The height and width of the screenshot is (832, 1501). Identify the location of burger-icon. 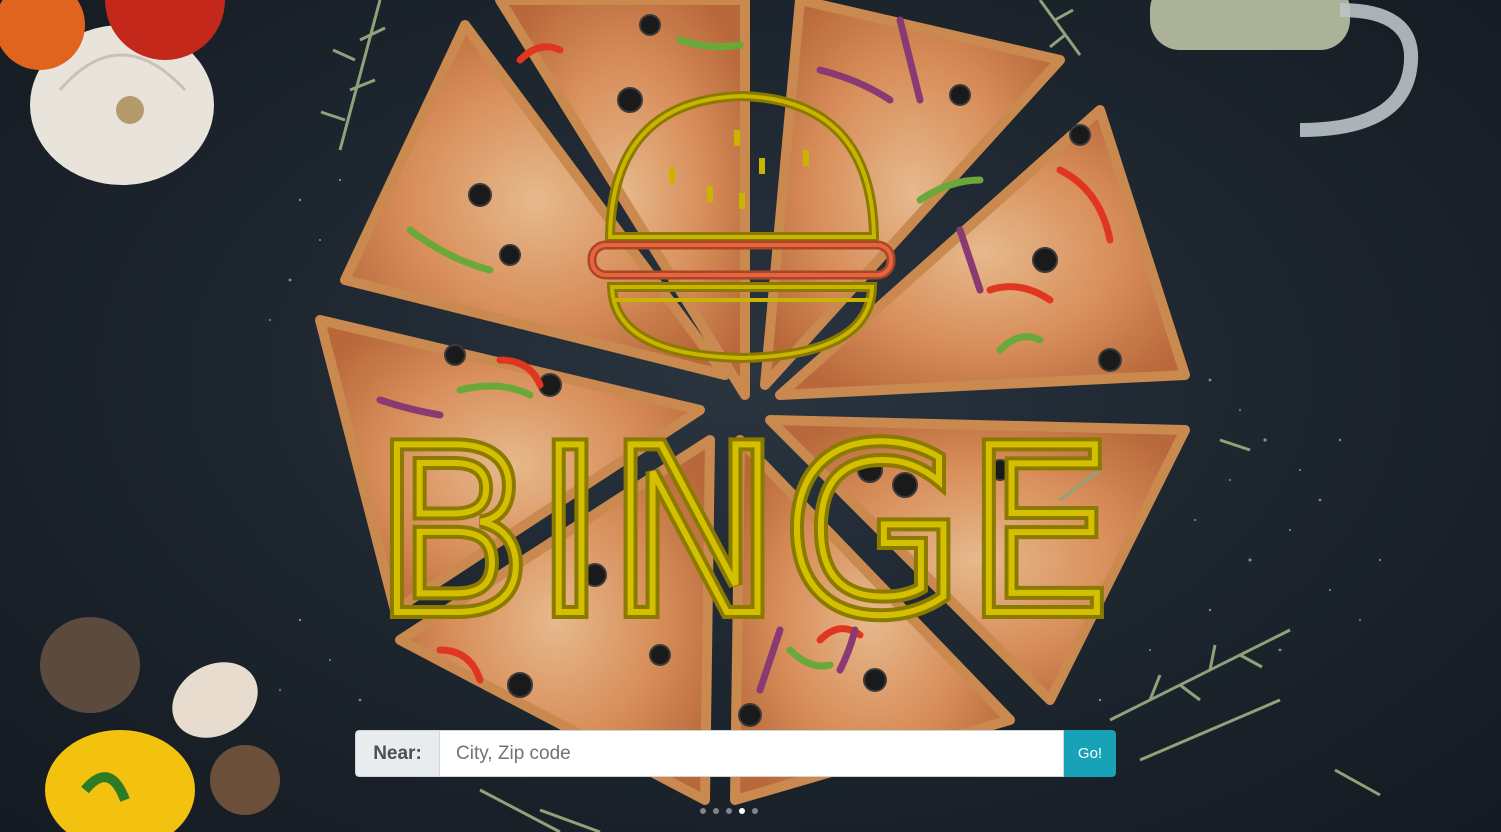
(741, 227).